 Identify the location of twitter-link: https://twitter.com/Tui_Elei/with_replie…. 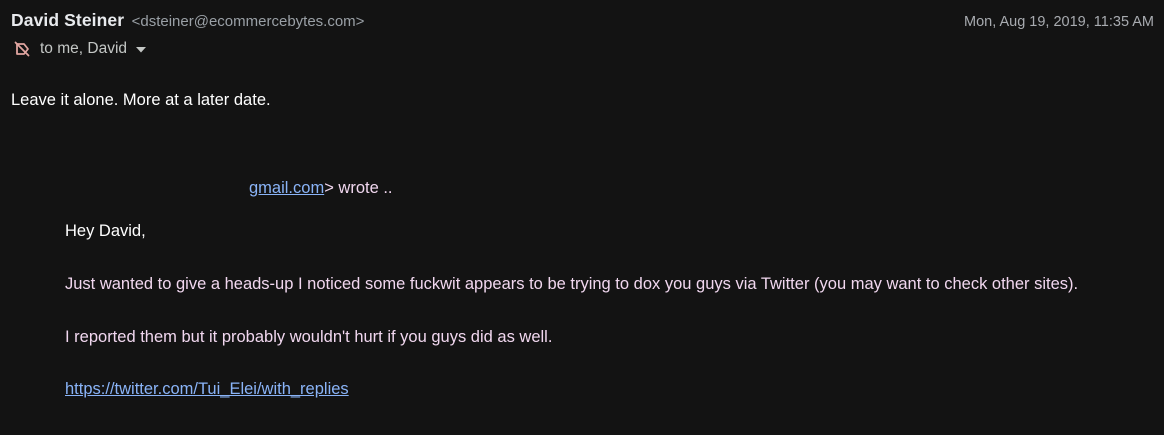
(207, 389).